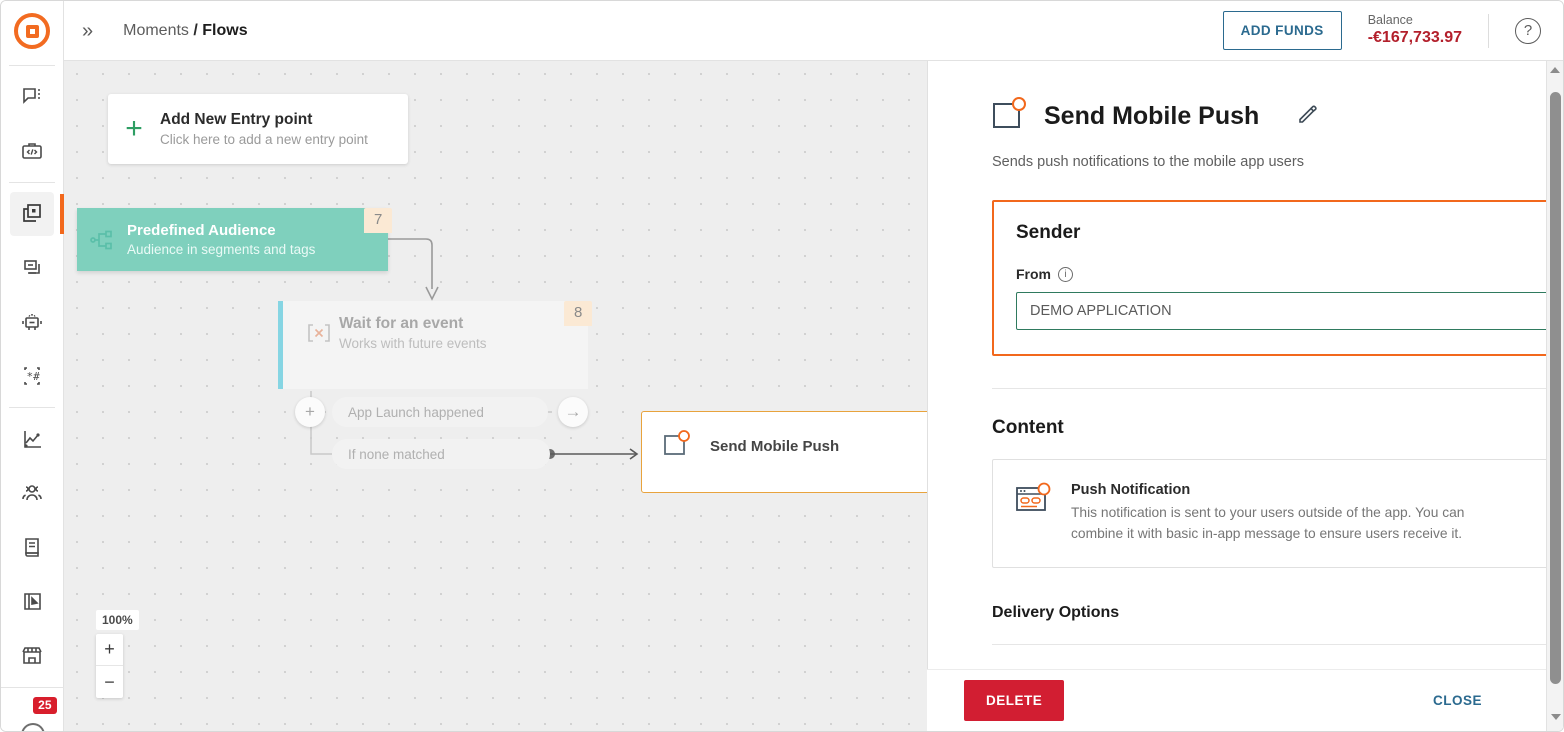  I want to click on section-divider, so click(1277, 388).